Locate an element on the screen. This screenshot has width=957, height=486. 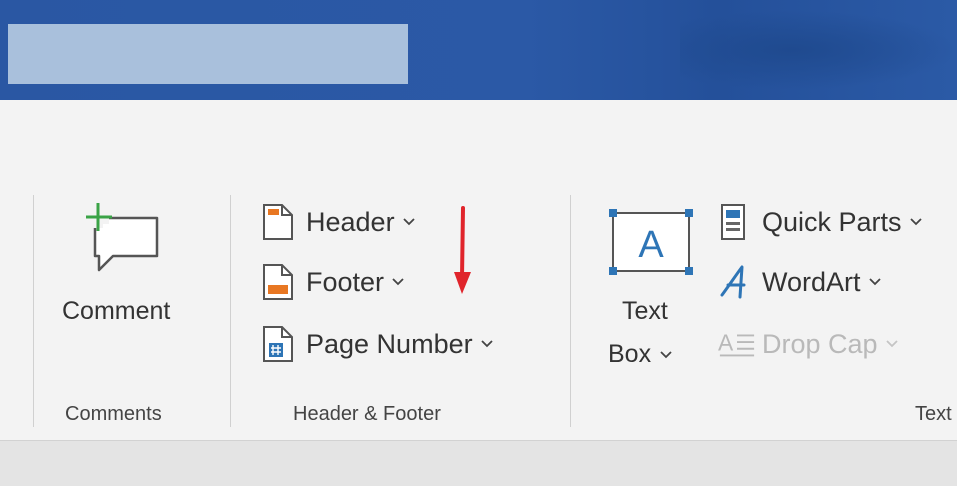
text-box-icon: A is located at coordinates (651, 242).